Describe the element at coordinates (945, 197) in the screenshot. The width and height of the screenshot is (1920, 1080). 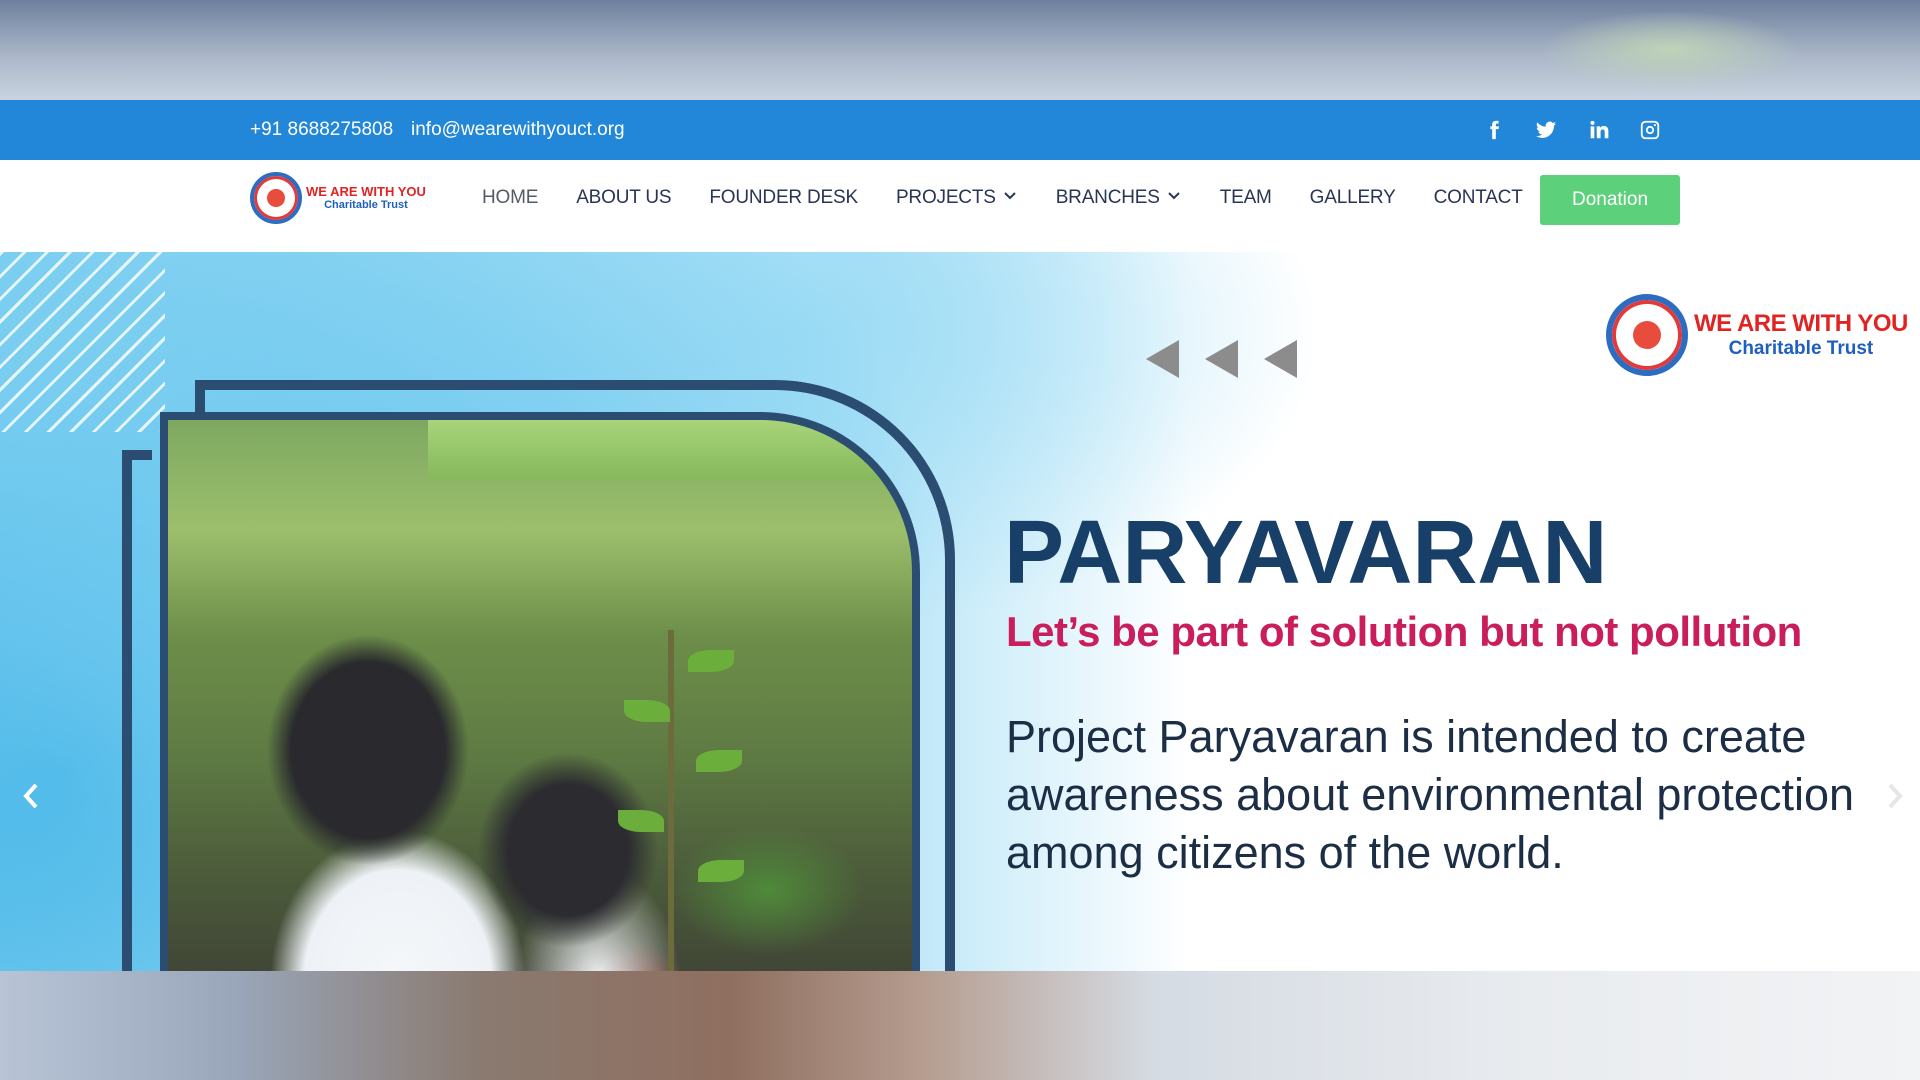
I see `nav-projects-label: PROJECTS` at that location.